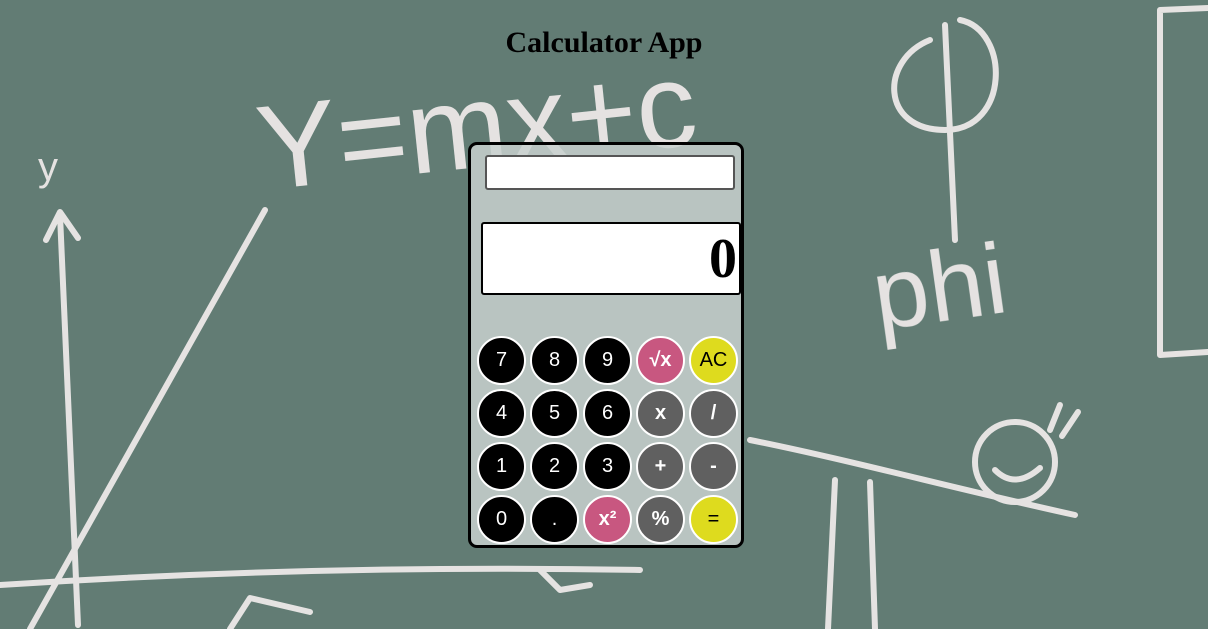  I want to click on chalk-smiley-mouth, so click(1017, 474).